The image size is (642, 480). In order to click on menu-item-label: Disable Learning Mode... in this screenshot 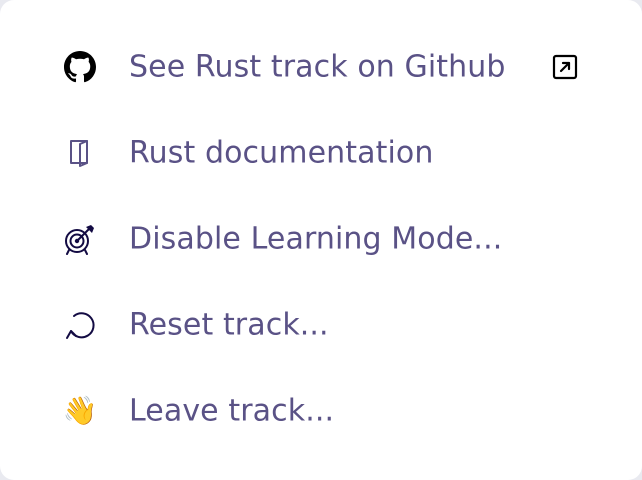, I will do `click(316, 239)`.